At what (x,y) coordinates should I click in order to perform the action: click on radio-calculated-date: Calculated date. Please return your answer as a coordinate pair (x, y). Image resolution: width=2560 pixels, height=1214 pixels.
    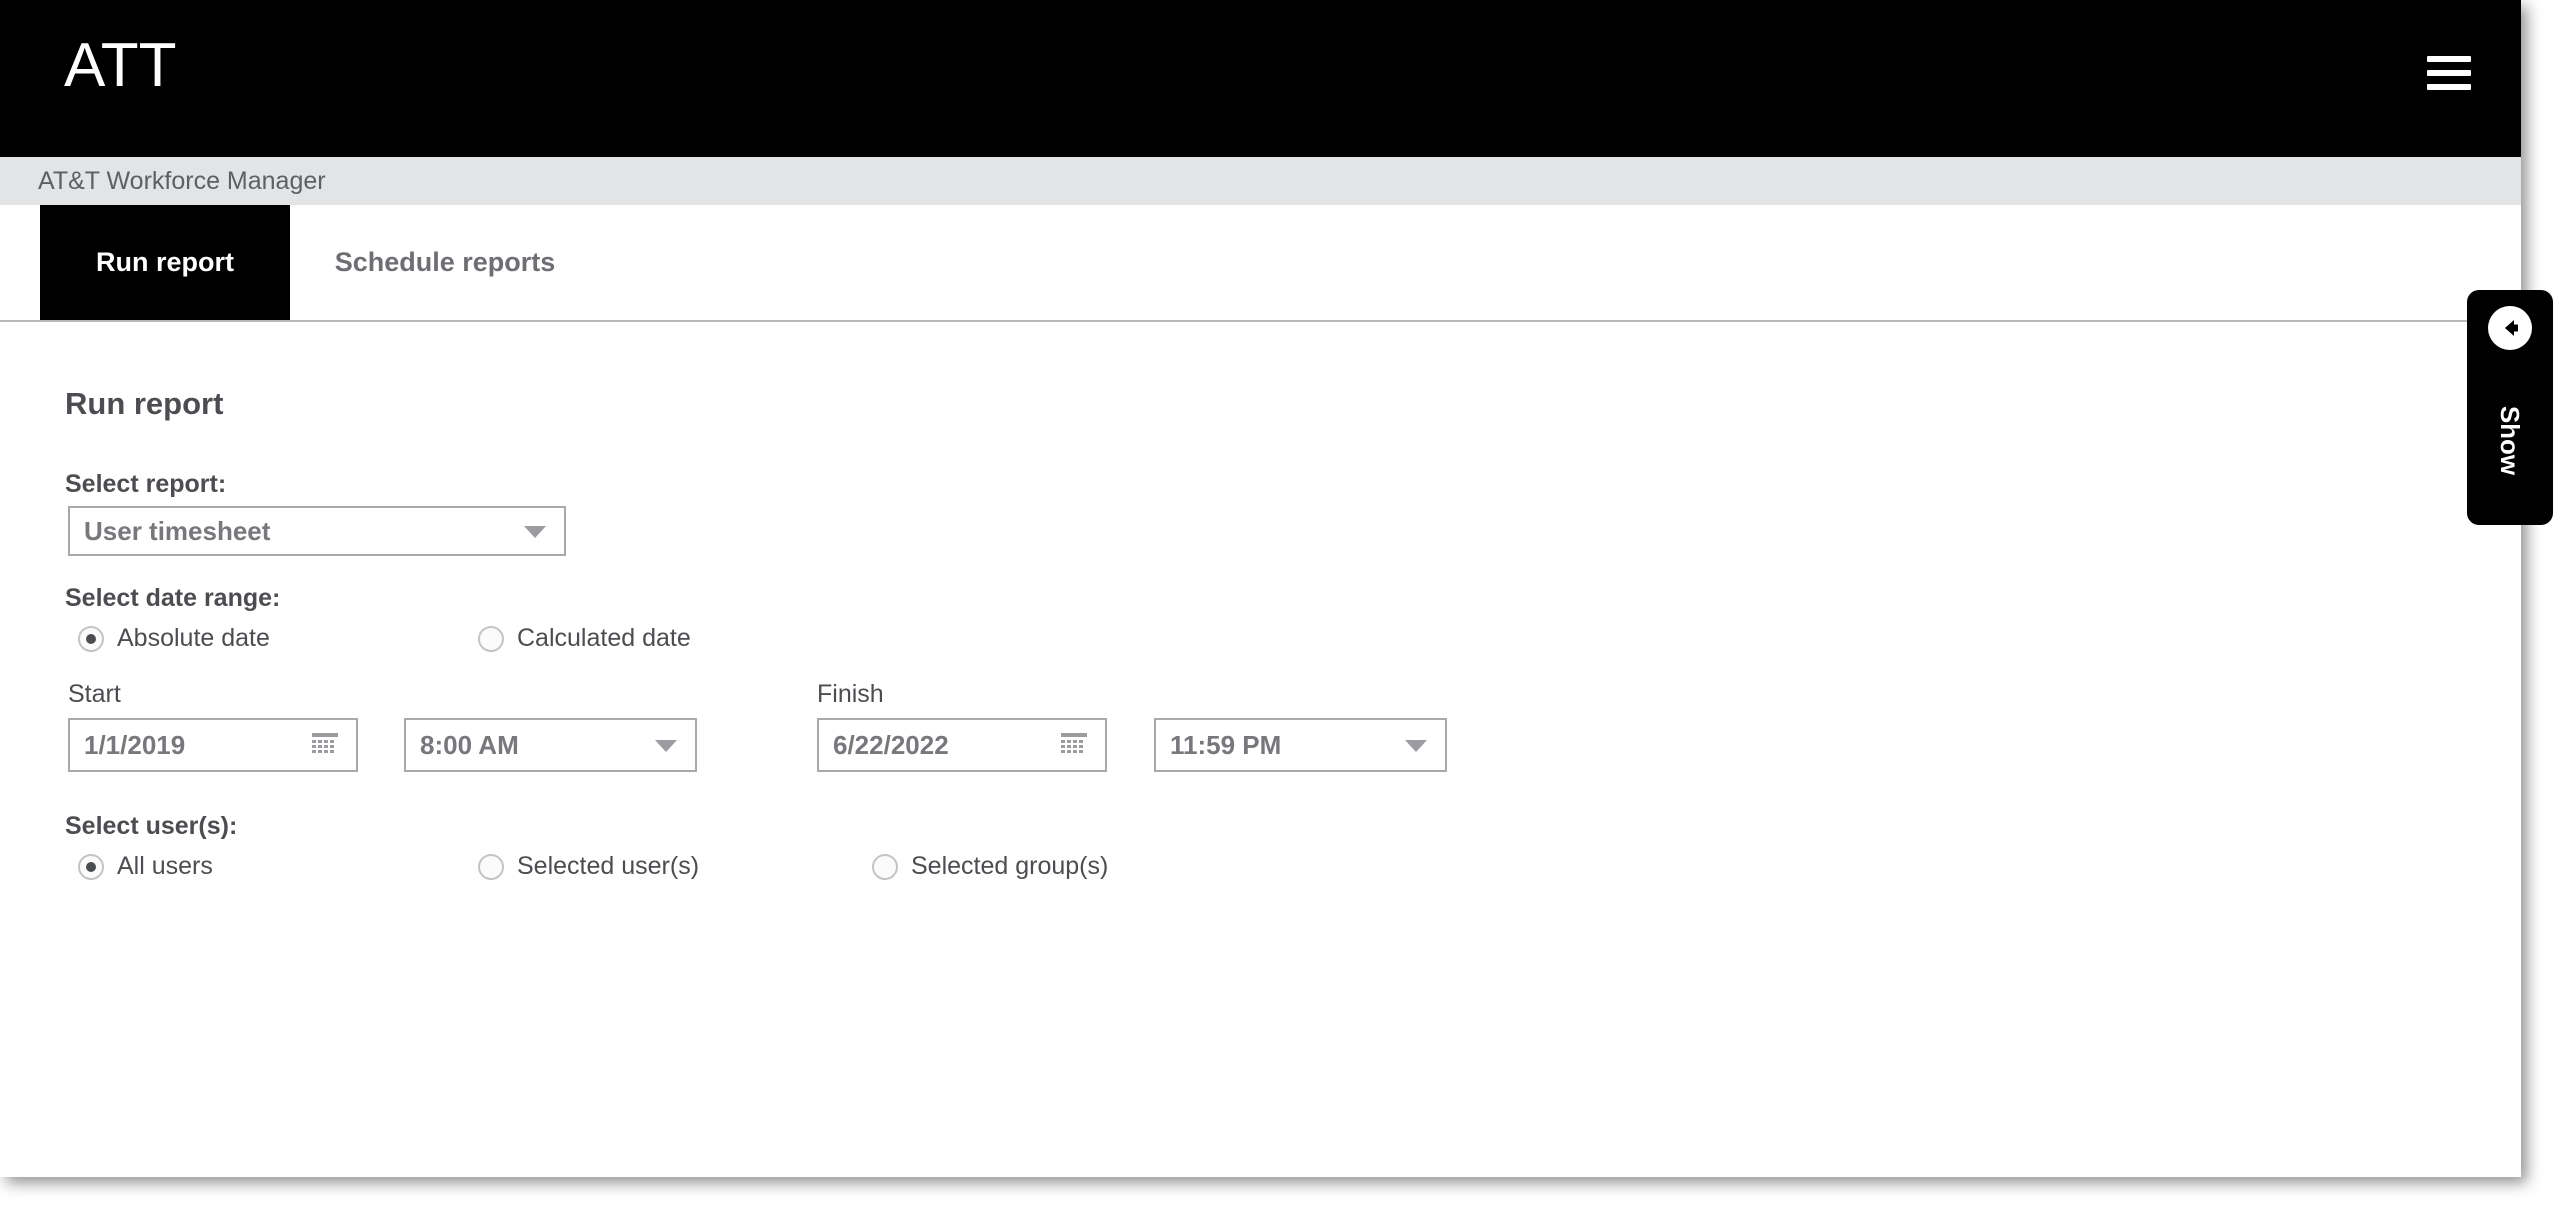
    Looking at the image, I should click on (584, 638).